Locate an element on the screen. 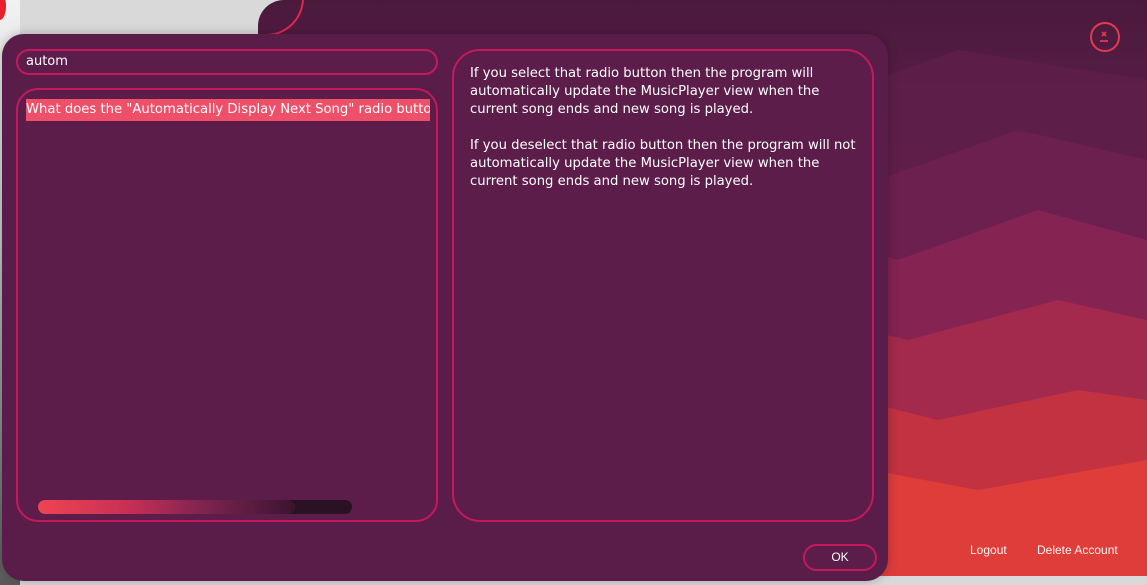 Image resolution: width=1147 pixels, height=585 pixels. close-button is located at coordinates (1105, 37).